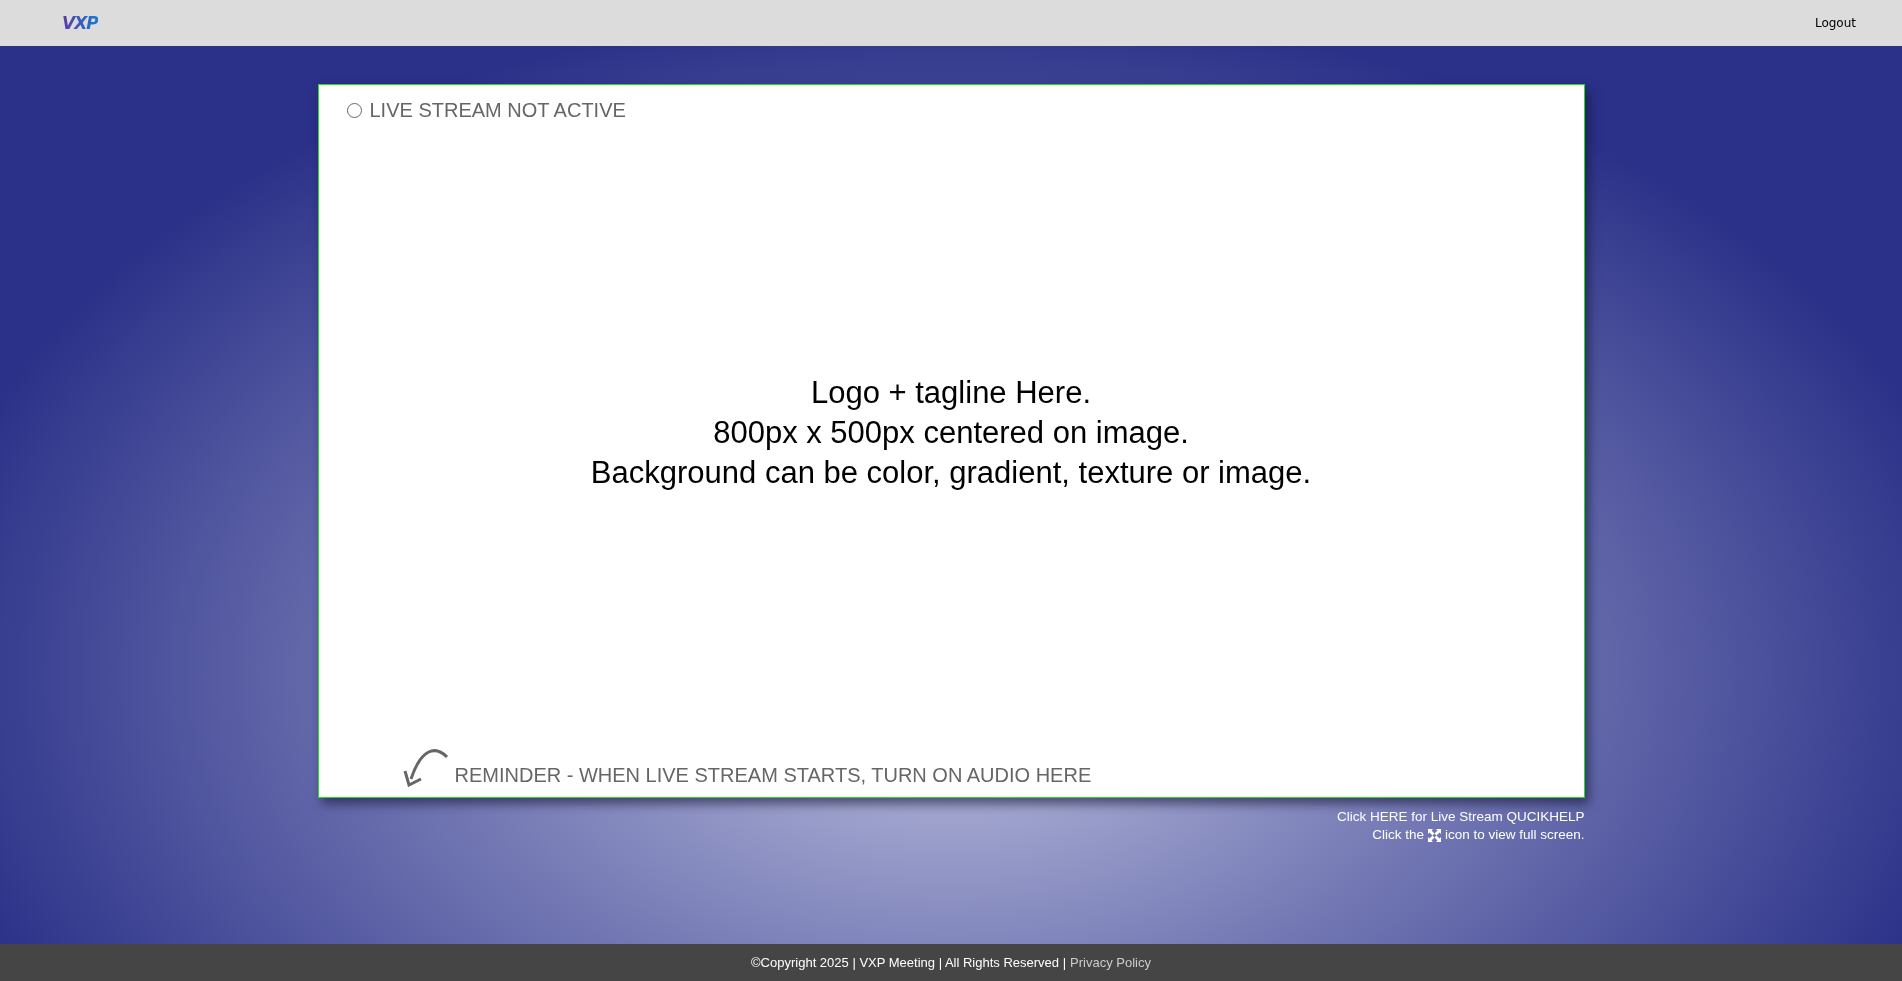 This screenshot has height=981, width=1902. I want to click on fullscreen-icon, so click(1434, 835).